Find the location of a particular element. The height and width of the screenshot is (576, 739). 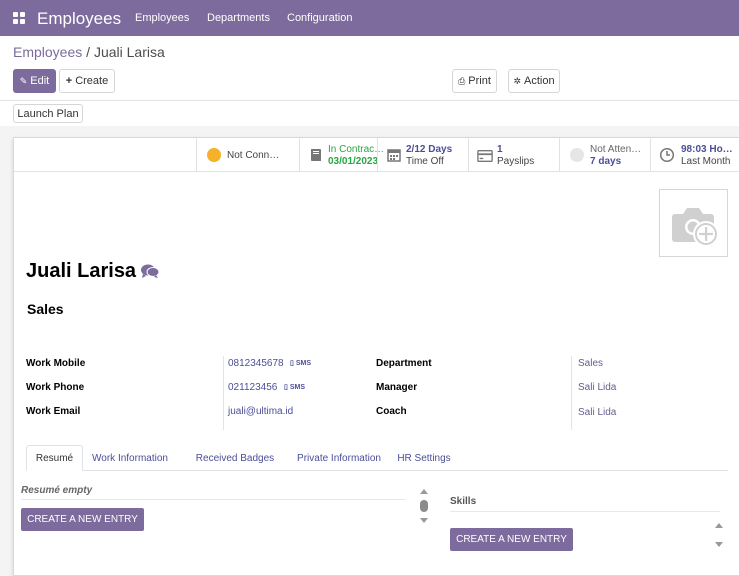

tab-received-badges: Received Badges is located at coordinates (235, 458).